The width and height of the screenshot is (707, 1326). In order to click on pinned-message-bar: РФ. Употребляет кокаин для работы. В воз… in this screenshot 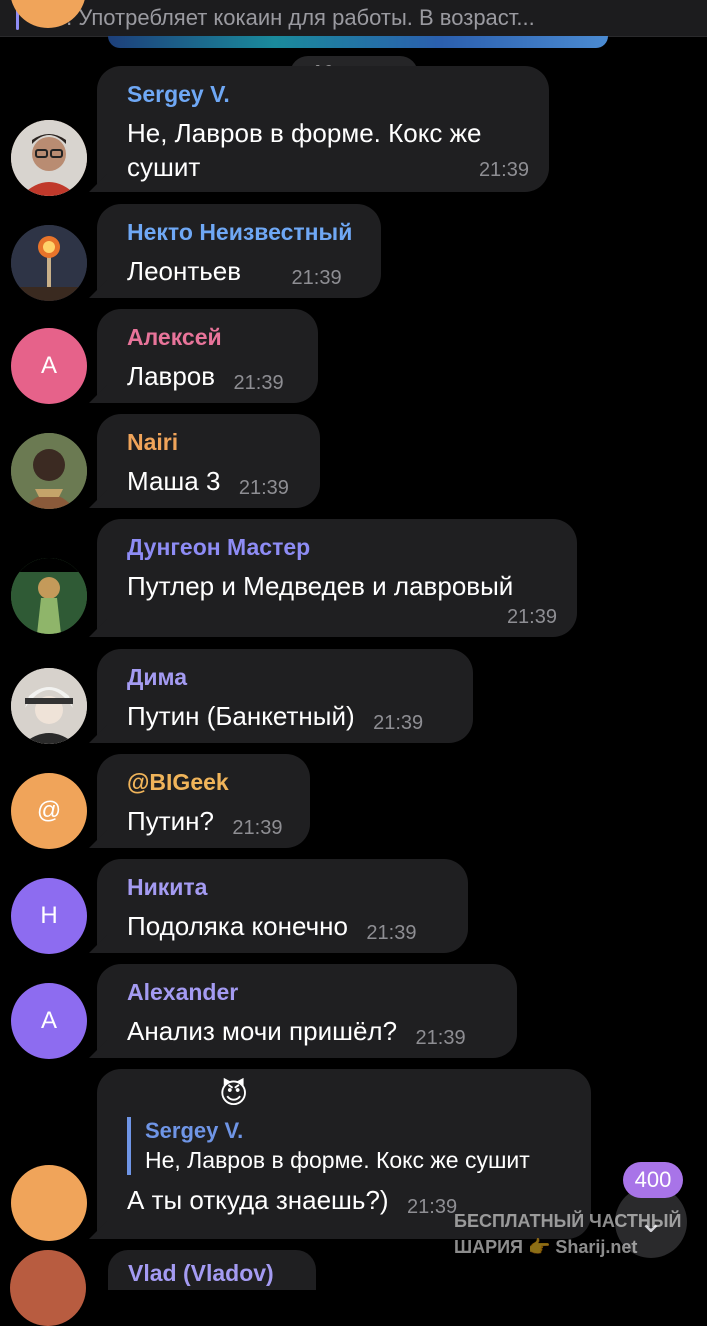, I will do `click(353, 18)`.